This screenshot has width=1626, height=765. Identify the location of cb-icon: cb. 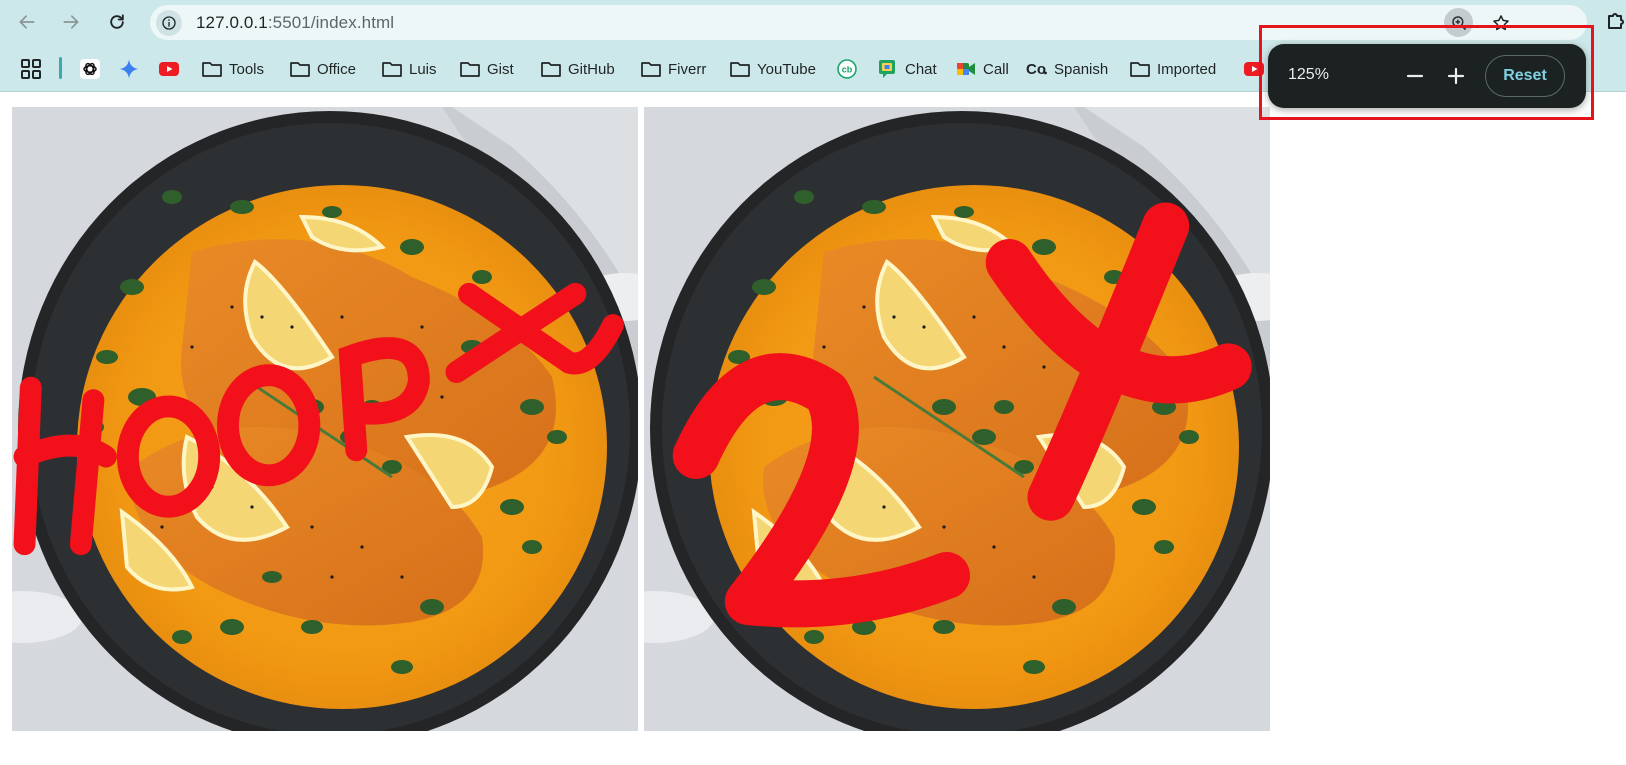
(847, 69).